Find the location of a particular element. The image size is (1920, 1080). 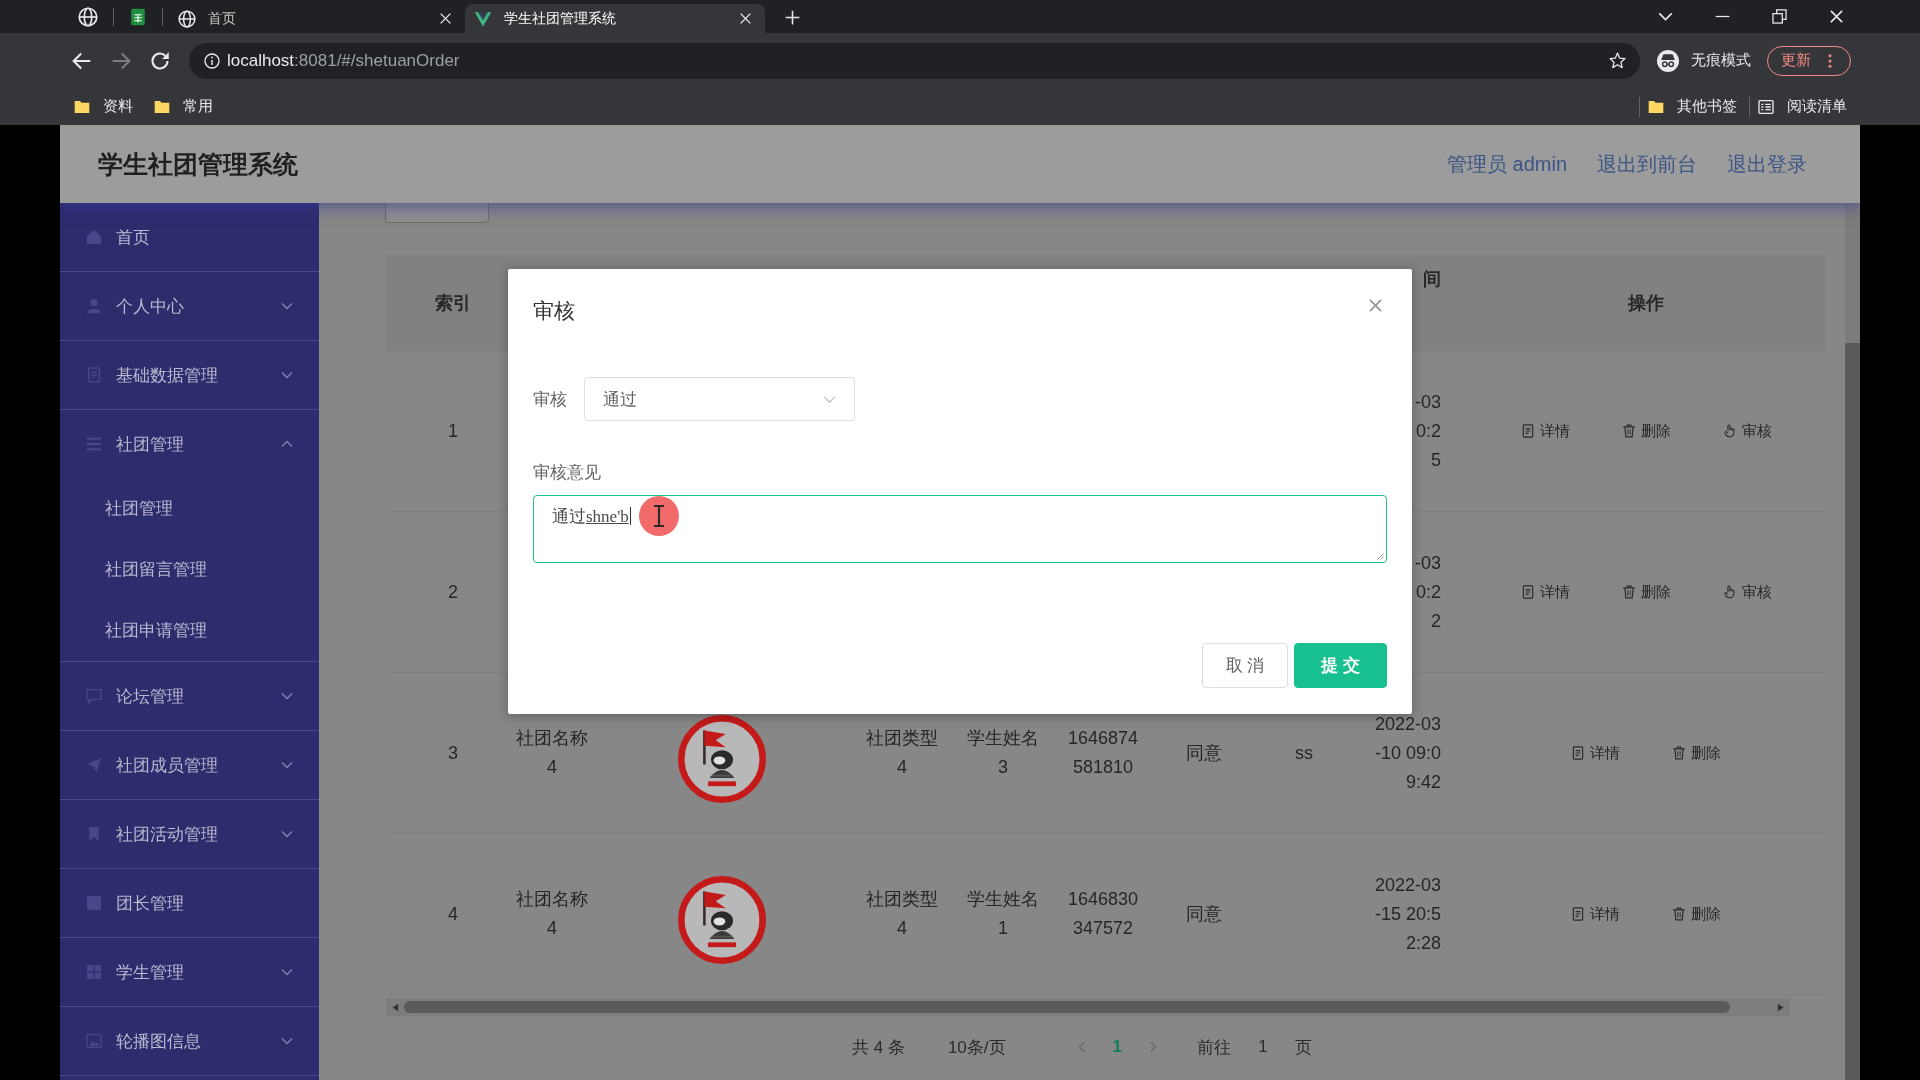

text-caret is located at coordinates (630, 516).